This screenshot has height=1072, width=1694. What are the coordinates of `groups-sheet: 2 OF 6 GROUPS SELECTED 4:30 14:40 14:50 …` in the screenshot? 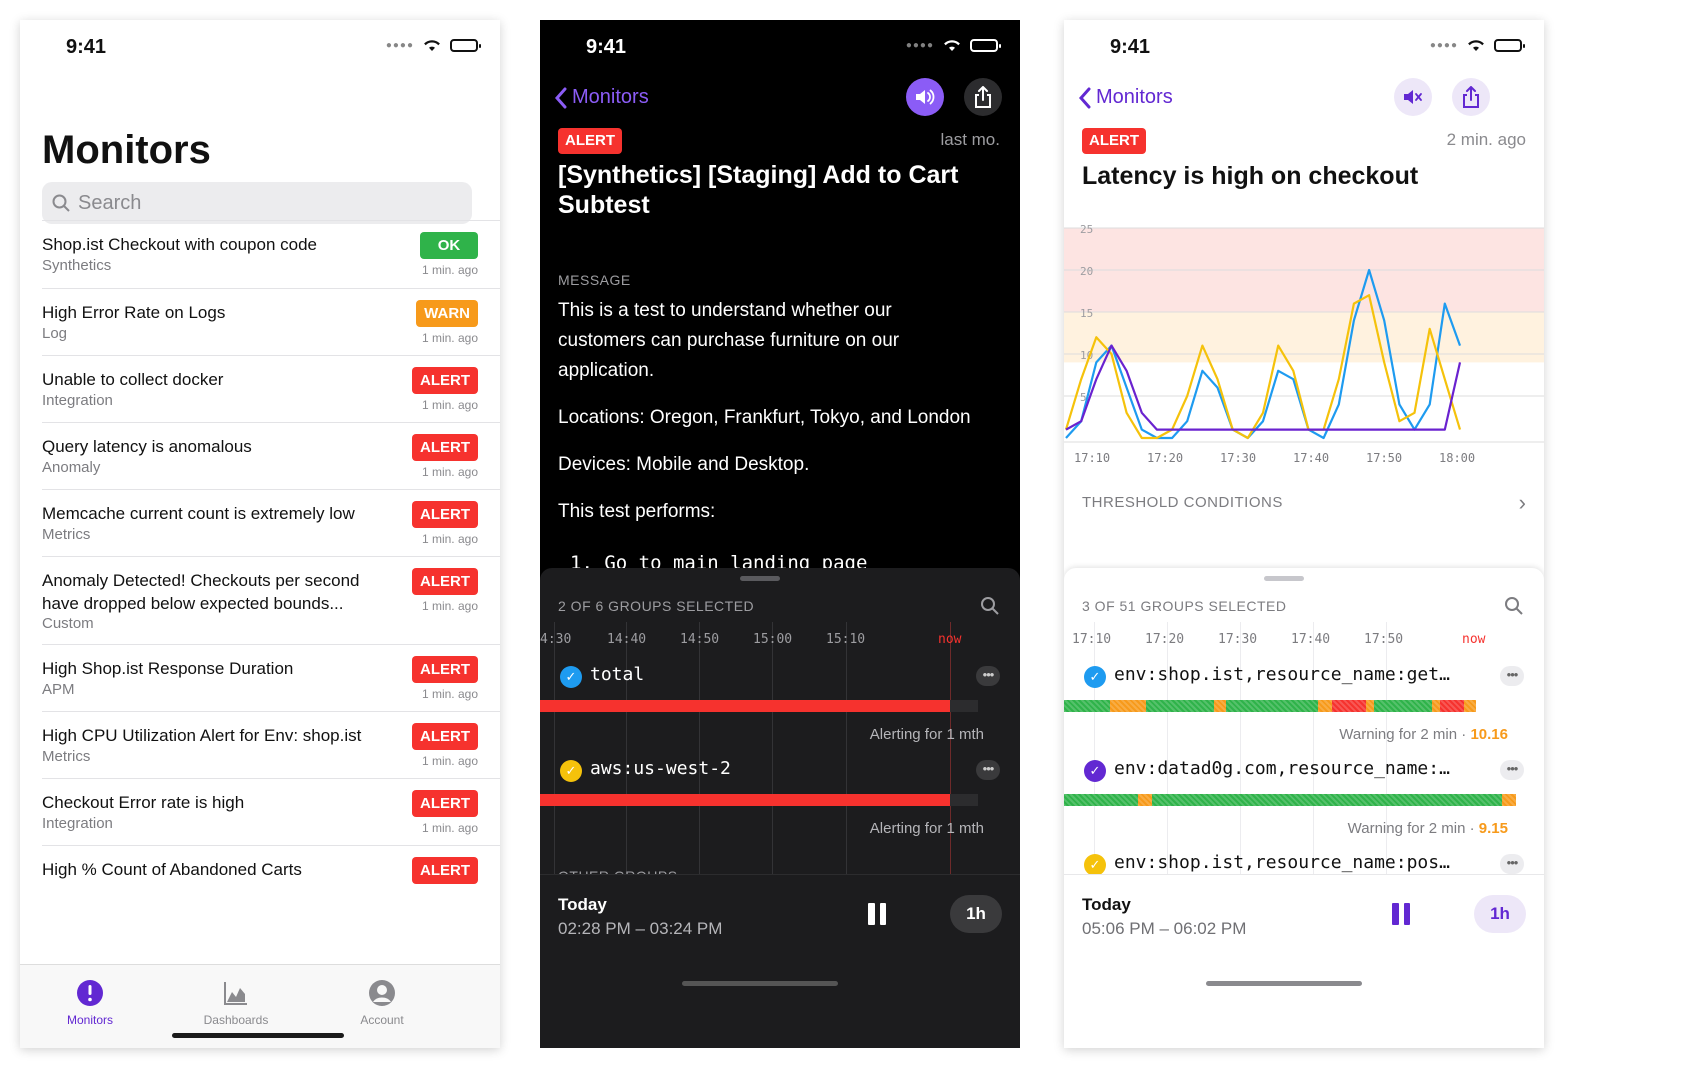 It's located at (780, 808).